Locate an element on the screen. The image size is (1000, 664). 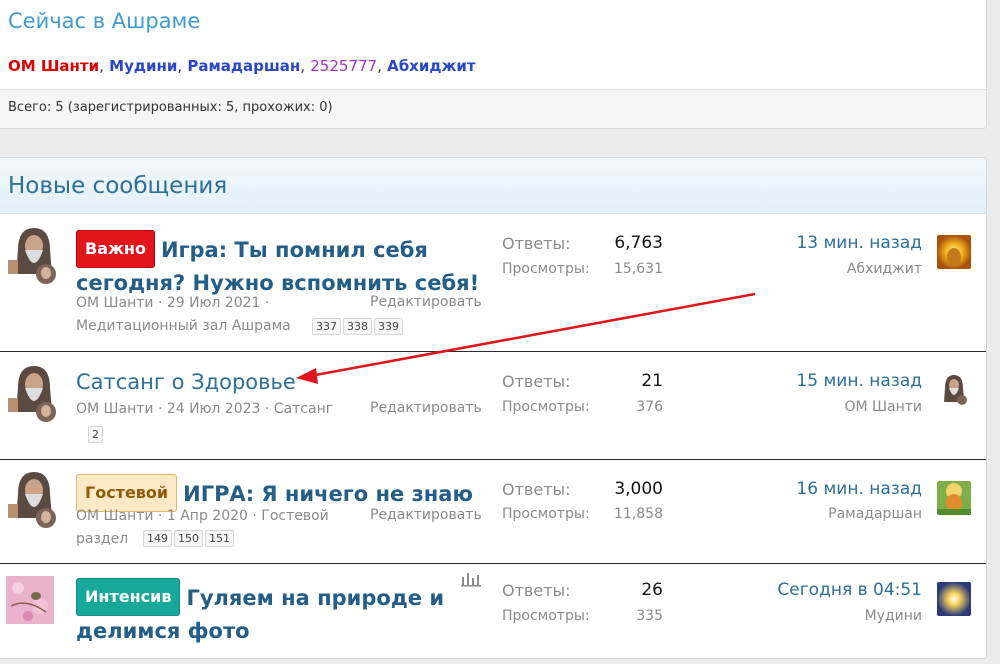
page-link: 338 is located at coordinates (357, 326).